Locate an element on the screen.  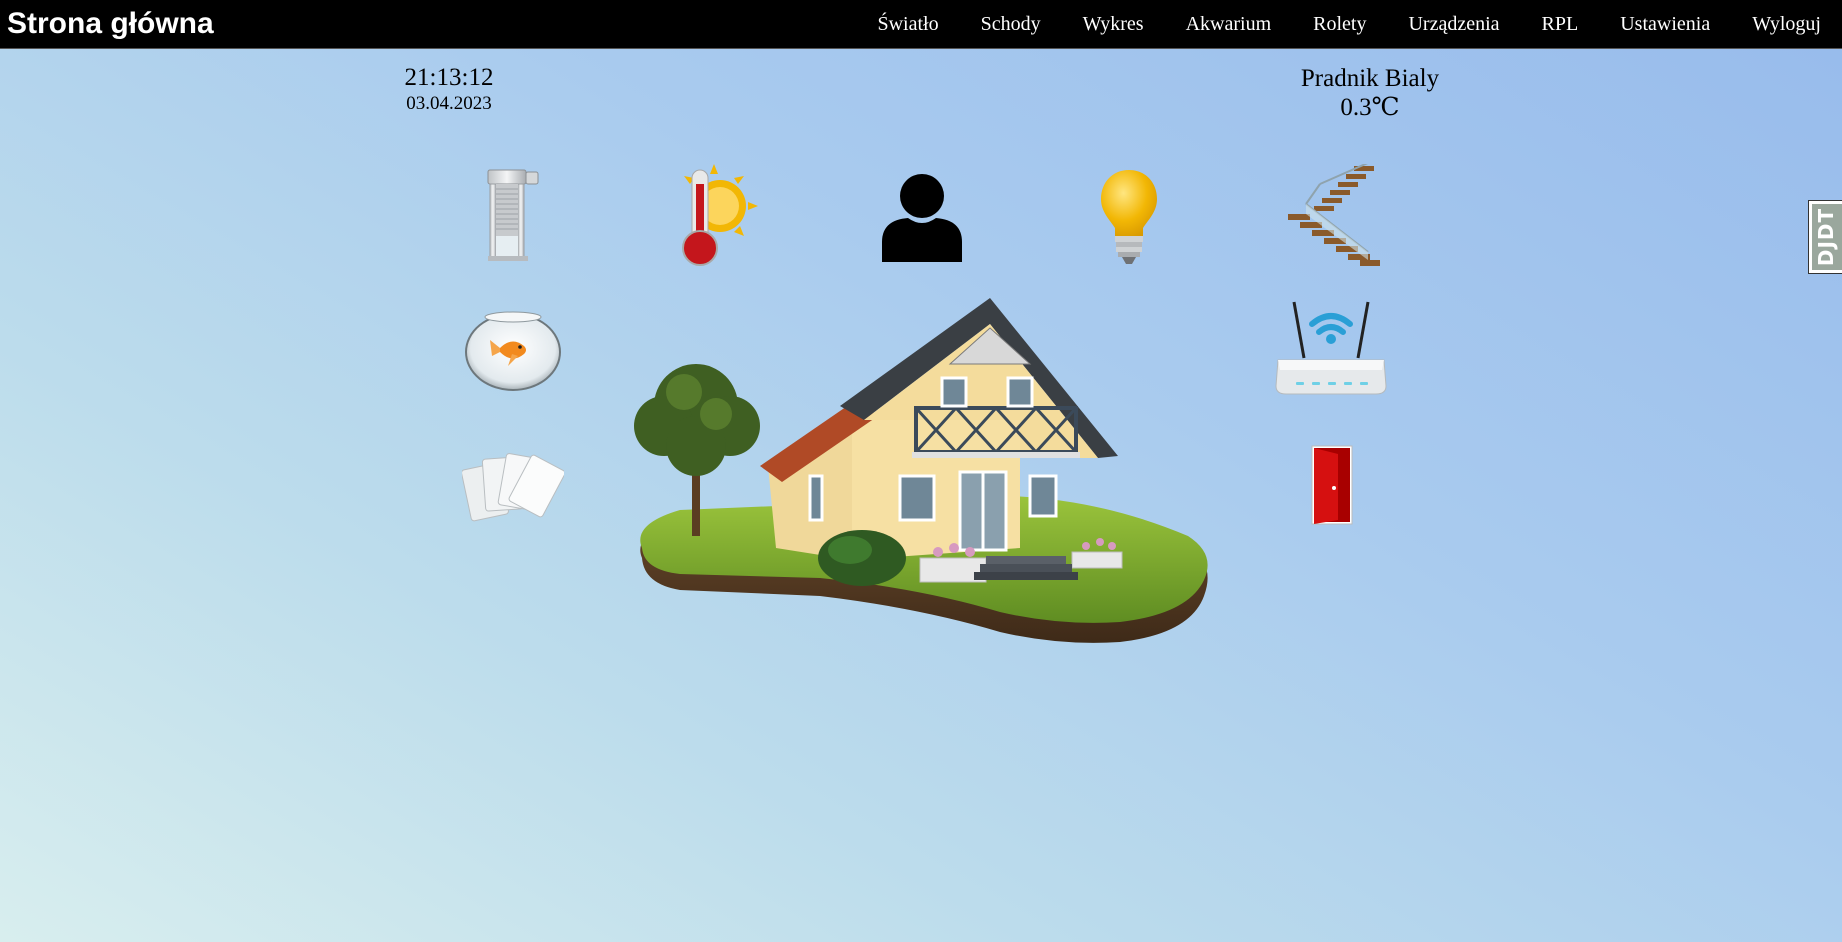
user-icon is located at coordinates (922, 218).